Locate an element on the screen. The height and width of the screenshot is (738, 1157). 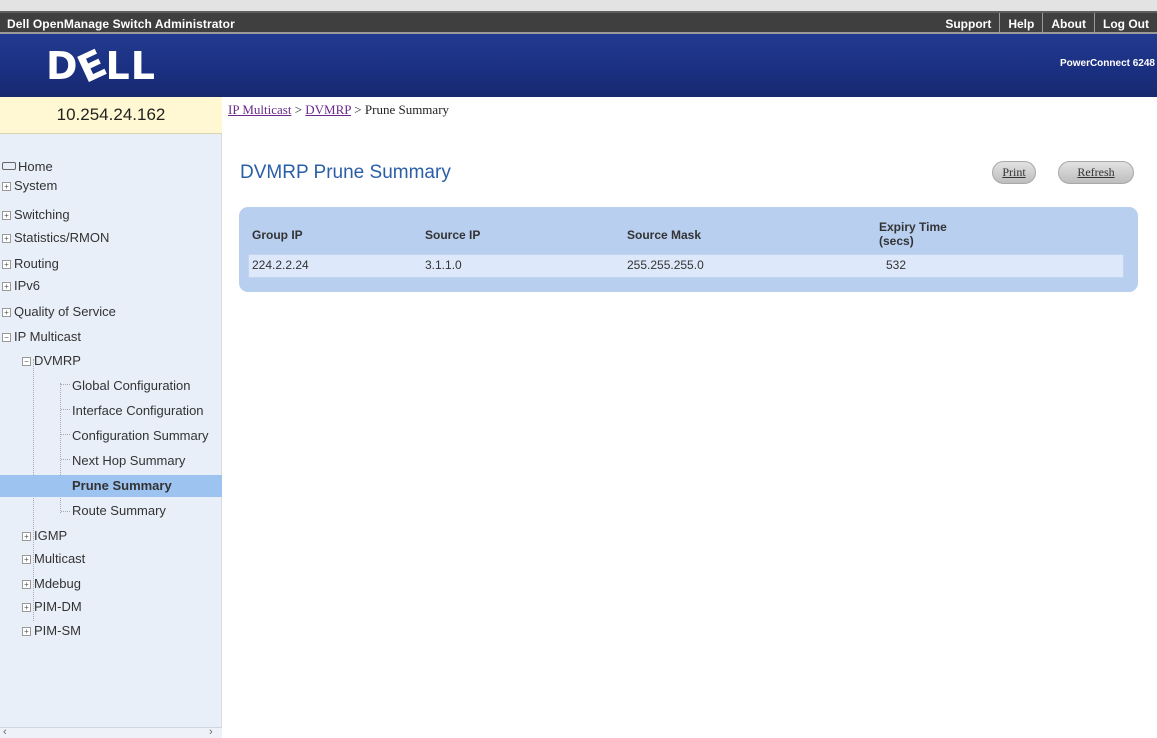
nav-mdebug: + Mdebug is located at coordinates (122, 584).